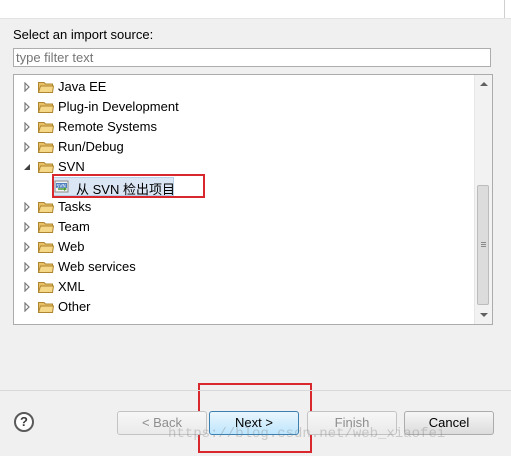 The image size is (511, 456). Describe the element at coordinates (71, 286) in the screenshot. I see `tree-item-label: XML` at that location.